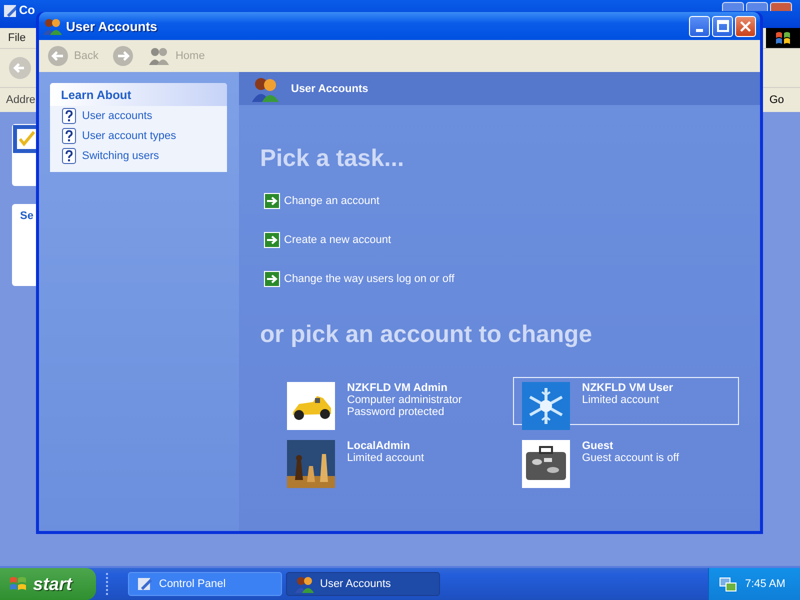  I want to click on account-detail: Guest account is off, so click(631, 458).